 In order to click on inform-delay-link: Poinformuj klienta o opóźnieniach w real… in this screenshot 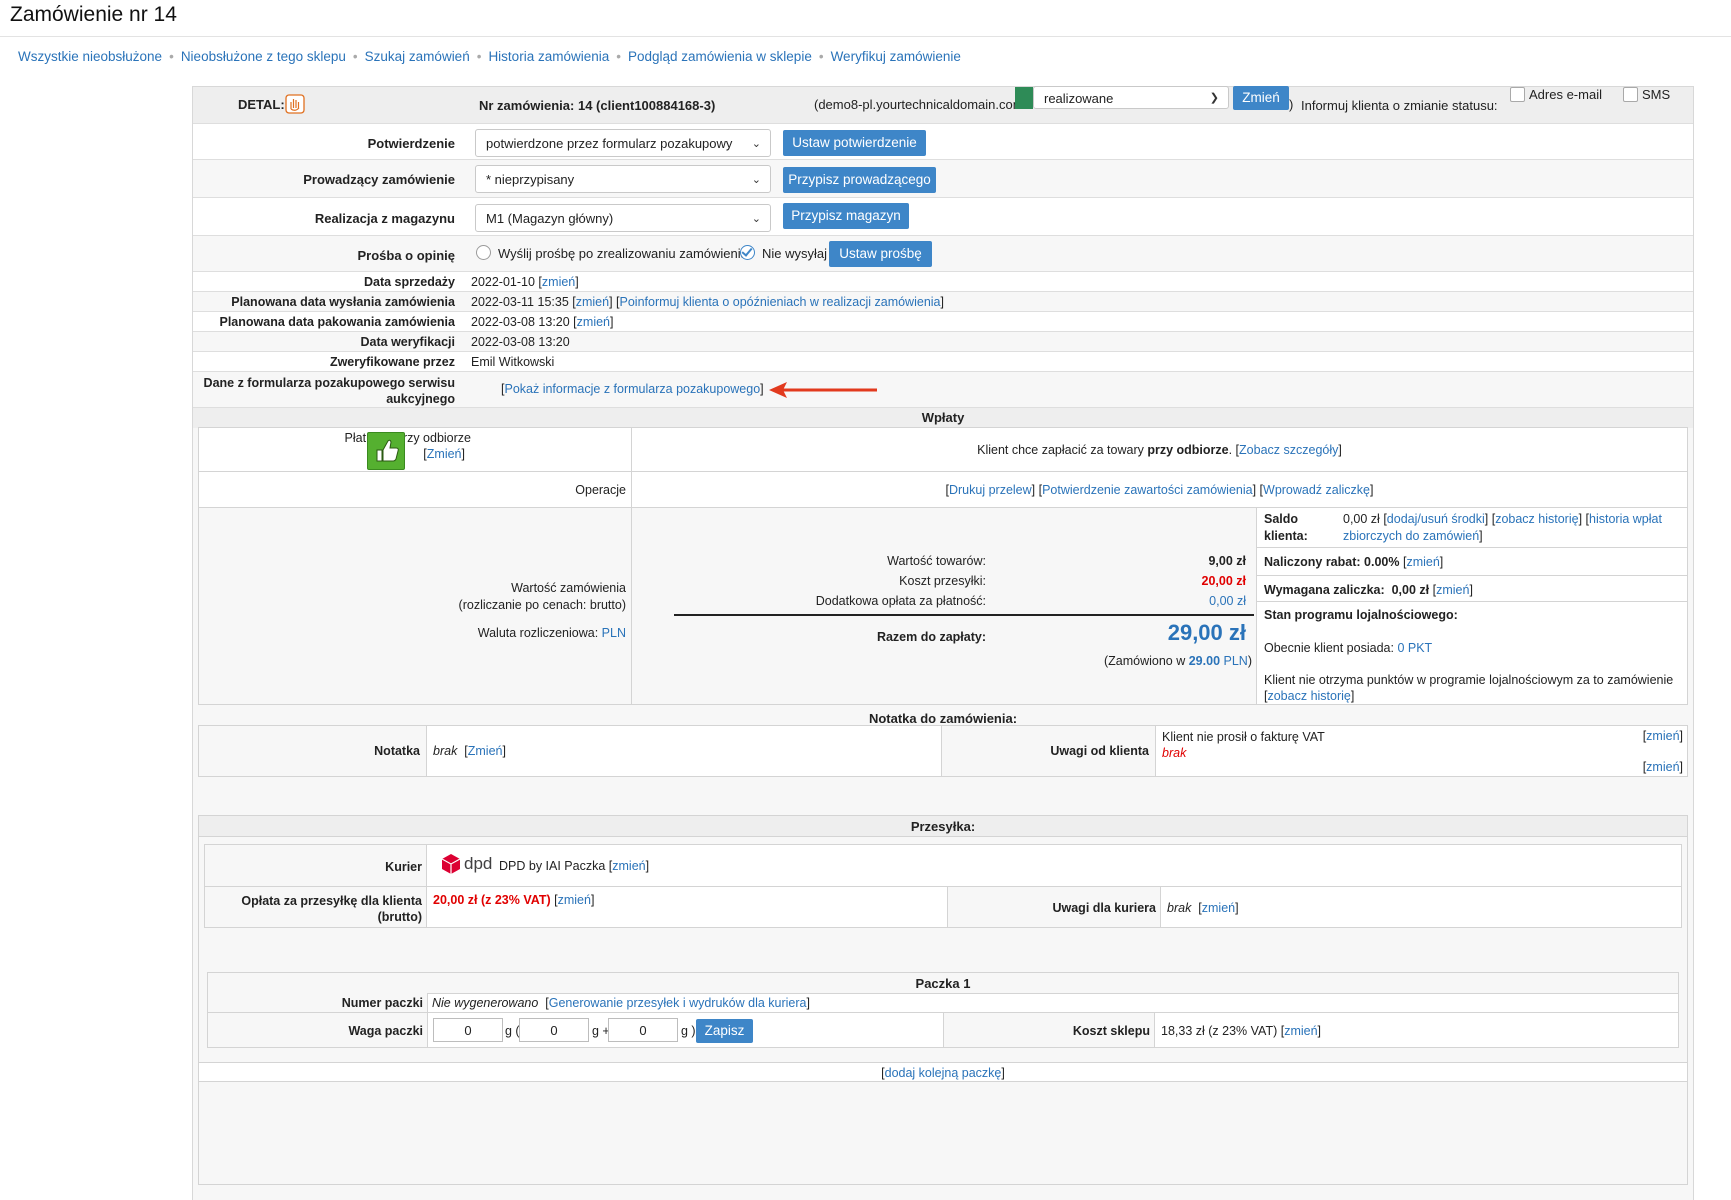, I will do `click(780, 302)`.